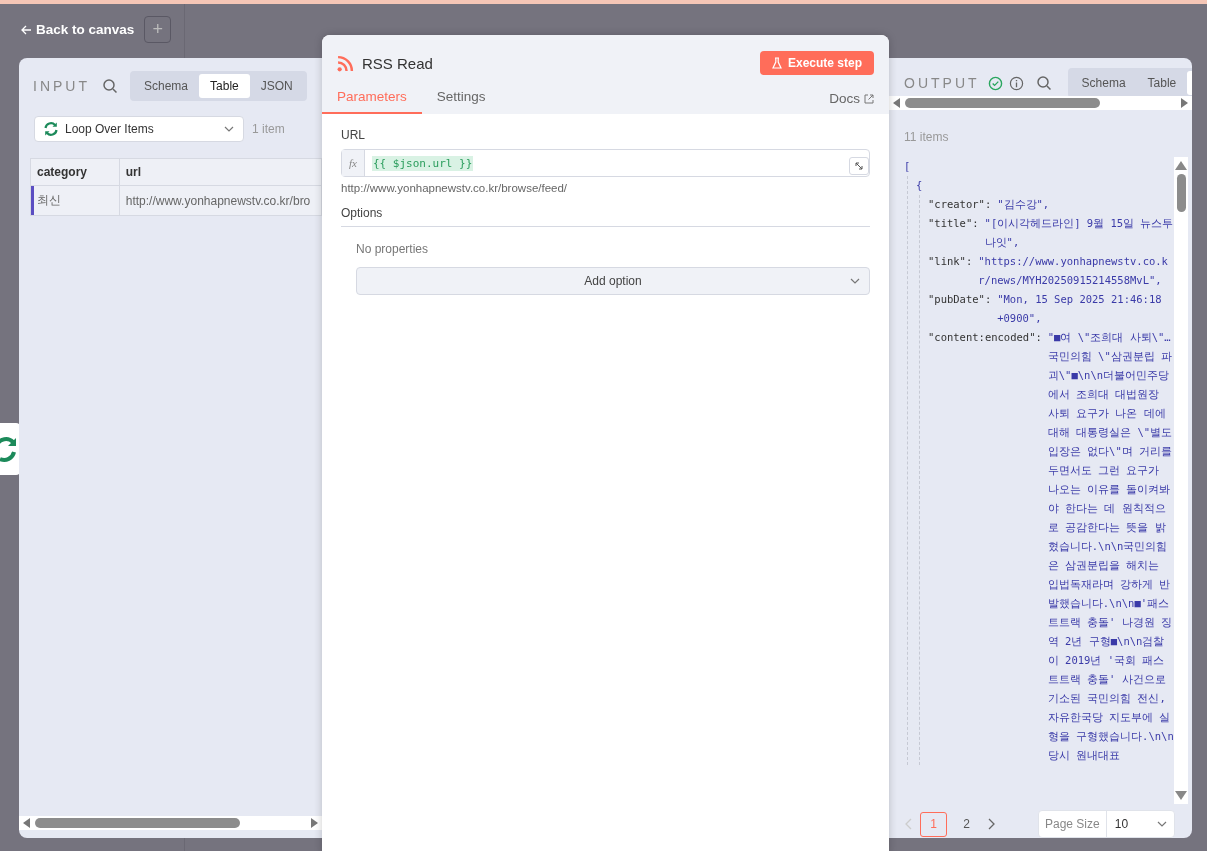 Image resolution: width=1207 pixels, height=851 pixels. Describe the element at coordinates (26, 29) in the screenshot. I see `arrow-left-icon` at that location.